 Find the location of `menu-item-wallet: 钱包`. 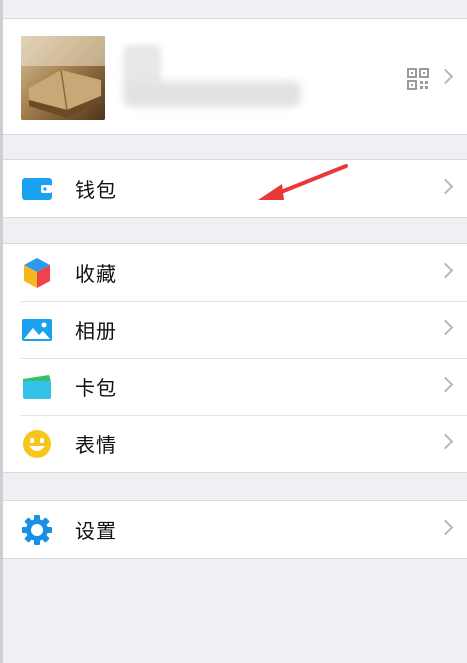

menu-item-wallet: 钱包 is located at coordinates (235, 188).